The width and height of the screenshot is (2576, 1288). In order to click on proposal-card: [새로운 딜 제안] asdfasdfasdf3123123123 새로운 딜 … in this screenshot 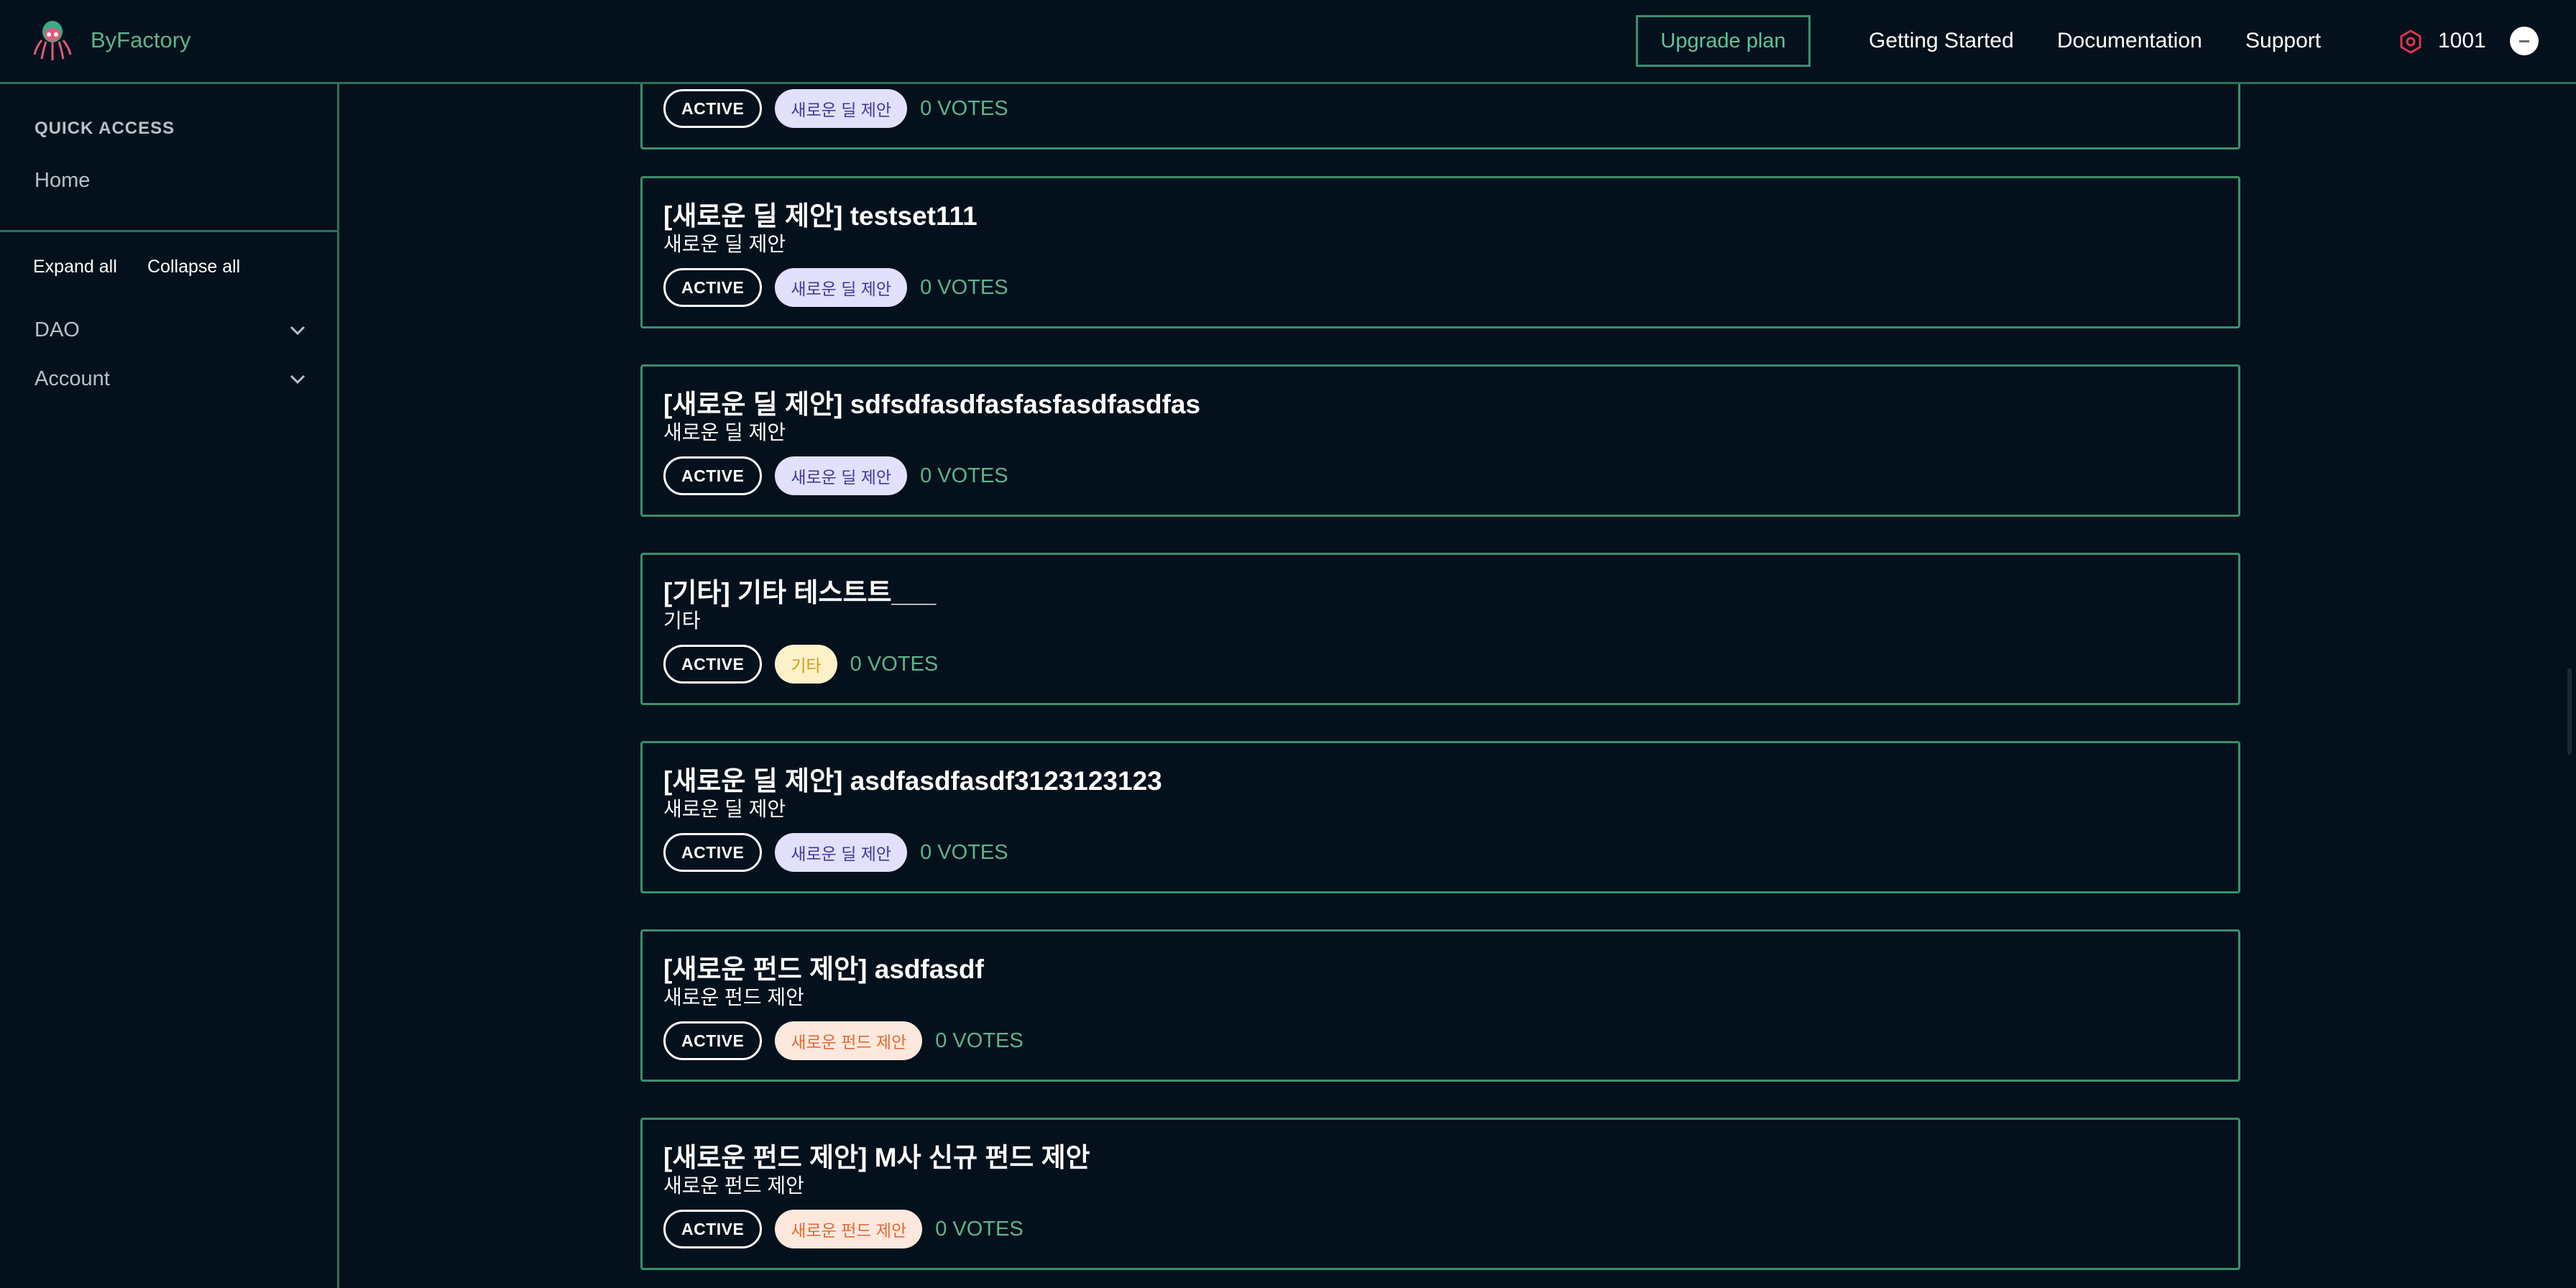, I will do `click(1440, 817)`.